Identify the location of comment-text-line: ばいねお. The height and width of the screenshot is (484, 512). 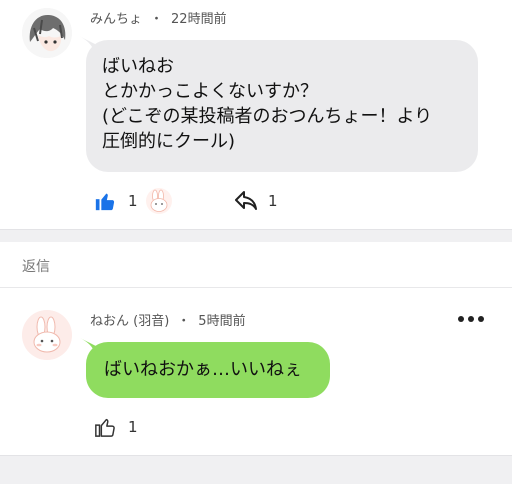
(138, 66).